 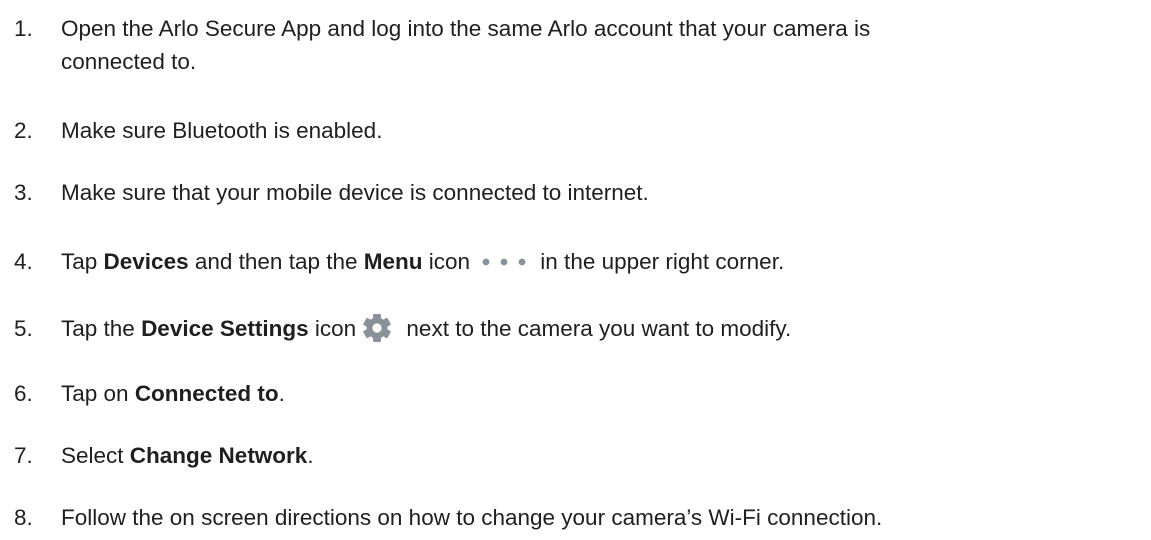 What do you see at coordinates (82, 261) in the screenshot?
I see `step-text-part: Tap` at bounding box center [82, 261].